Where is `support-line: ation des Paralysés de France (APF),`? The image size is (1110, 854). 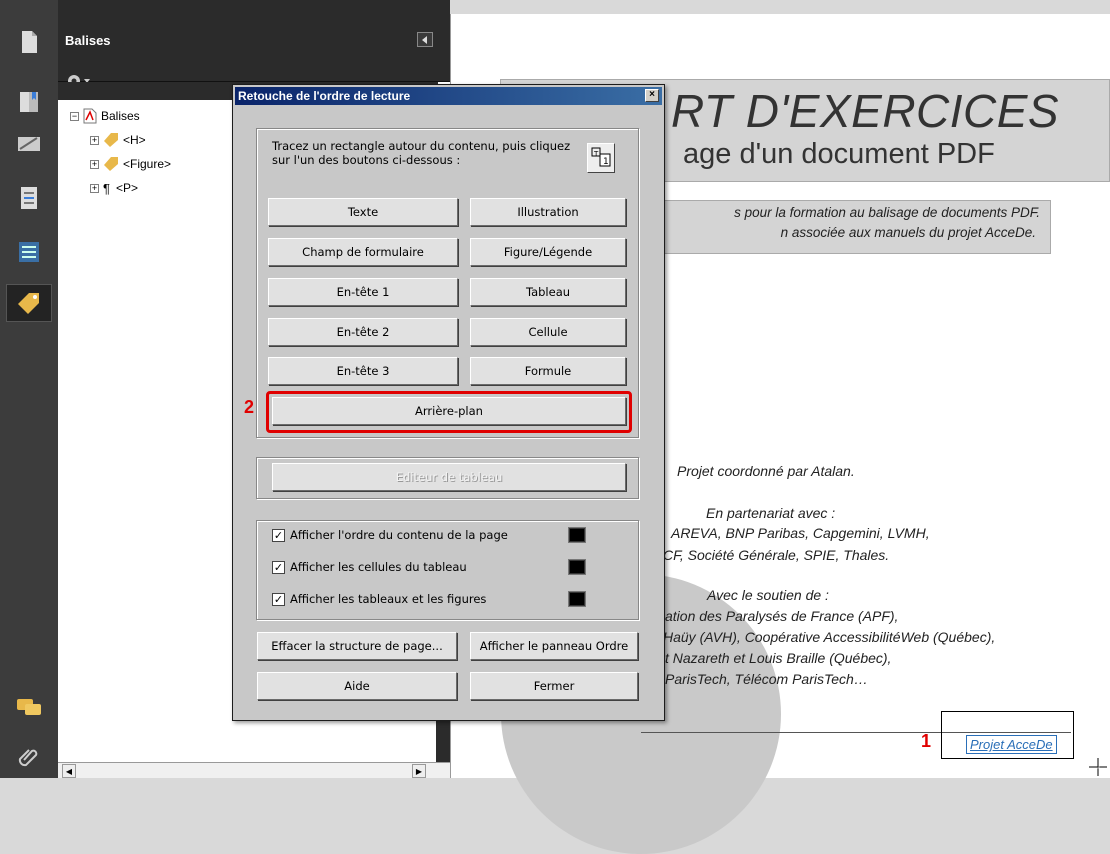
support-line: ation des Paralysés de France (APF), is located at coordinates (782, 616).